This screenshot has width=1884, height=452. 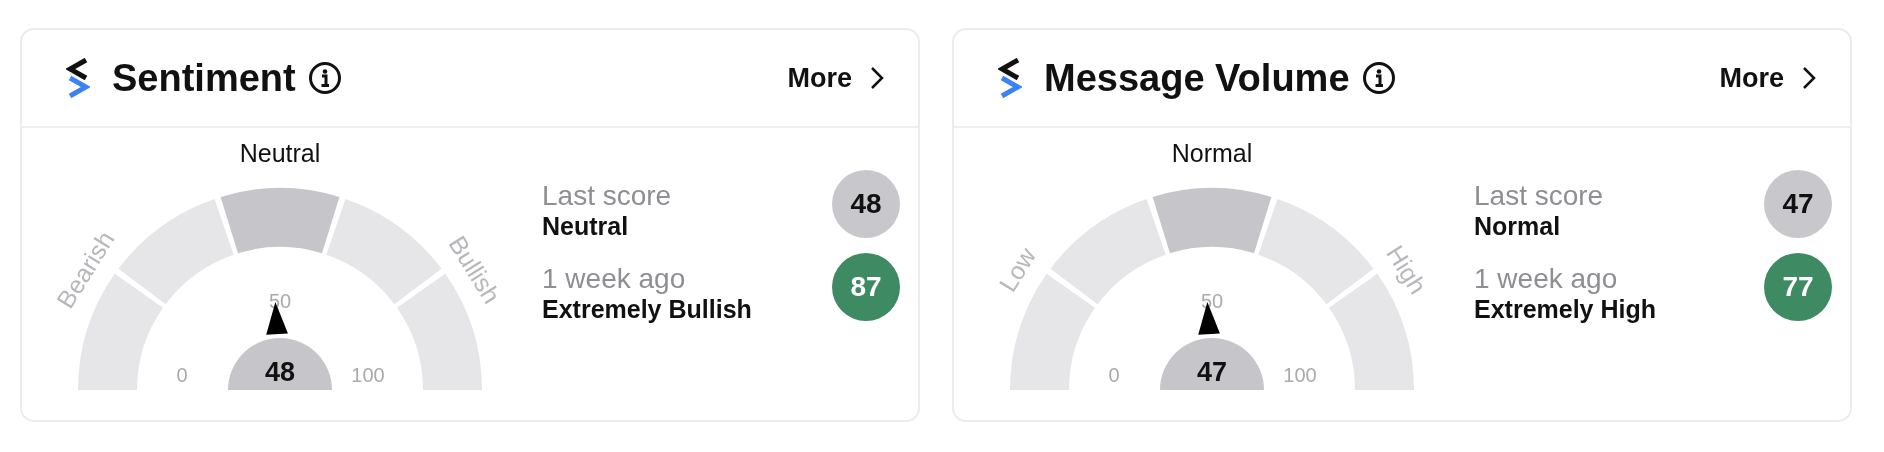 What do you see at coordinates (1798, 287) in the screenshot?
I see `score-badge: 77` at bounding box center [1798, 287].